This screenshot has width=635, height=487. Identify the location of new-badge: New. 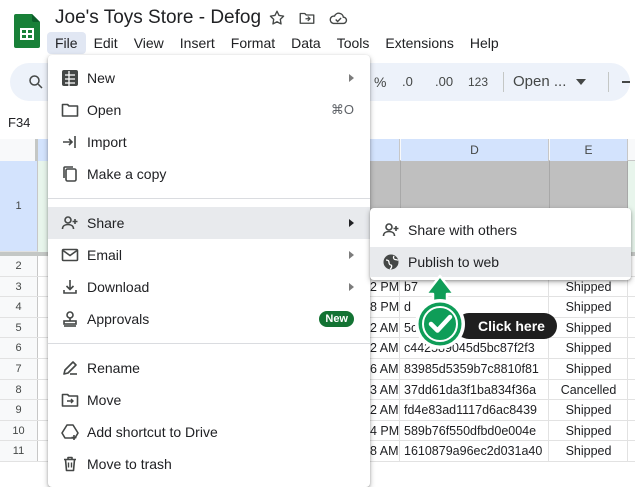
(336, 319).